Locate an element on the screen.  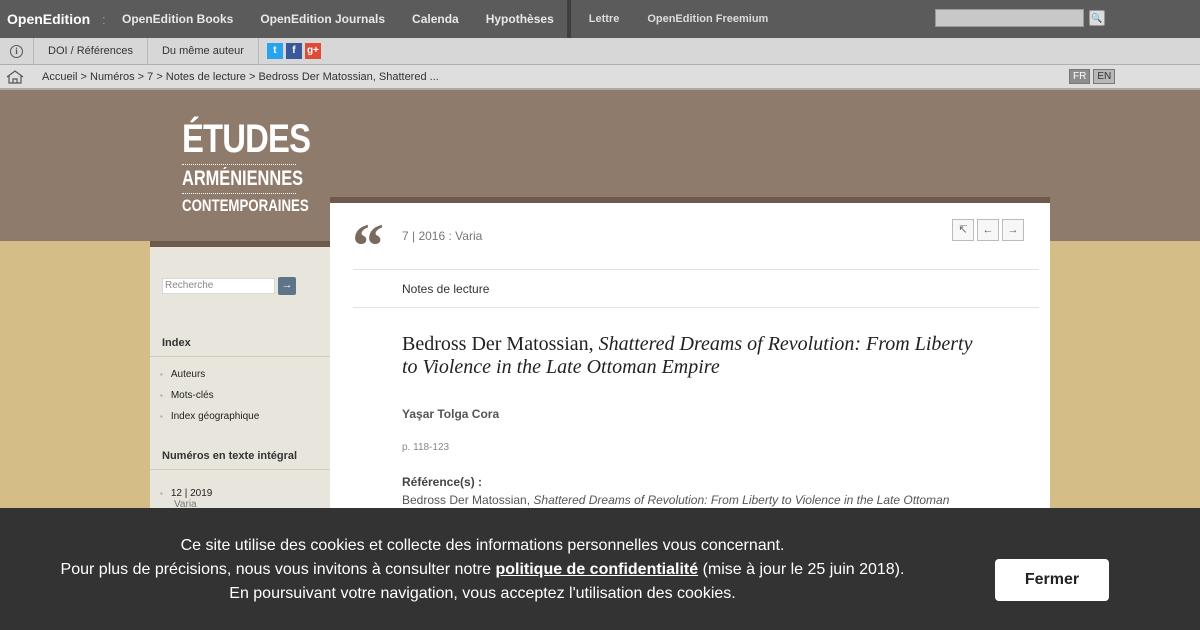
language-switcher: FR EN is located at coordinates (1093, 76).